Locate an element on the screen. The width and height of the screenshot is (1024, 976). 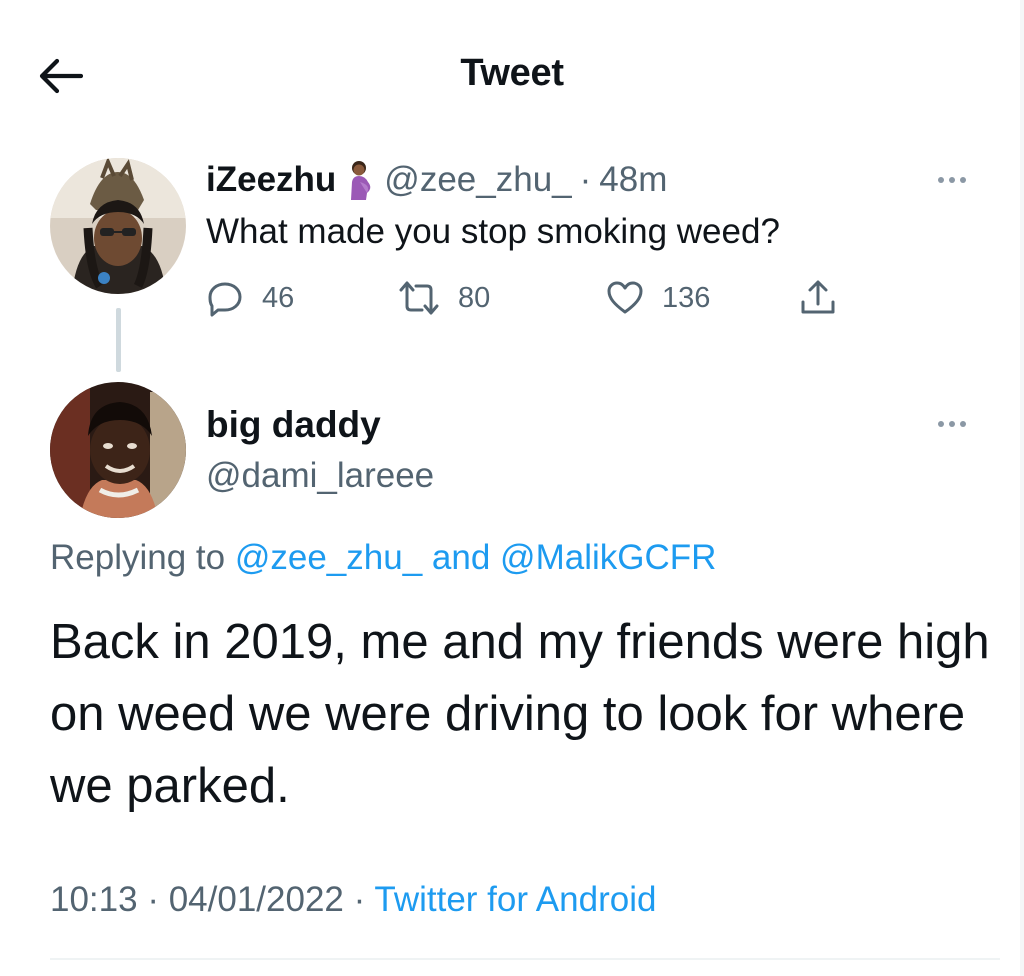
reply-handle: @dami_lareee is located at coordinates (320, 476).